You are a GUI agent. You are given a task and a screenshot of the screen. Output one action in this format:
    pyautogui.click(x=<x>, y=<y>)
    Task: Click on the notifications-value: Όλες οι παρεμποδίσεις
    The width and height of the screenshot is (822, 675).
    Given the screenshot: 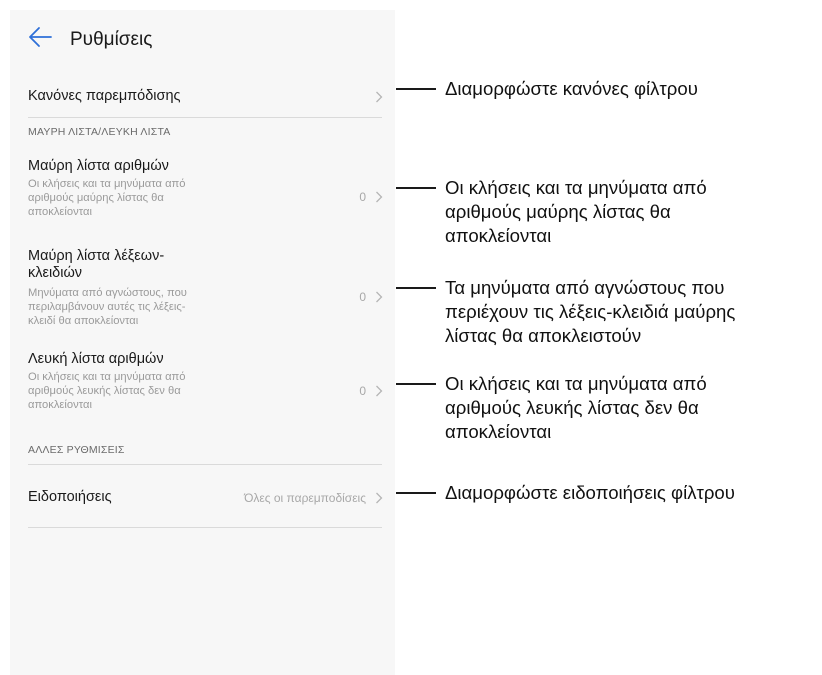 What is the action you would take?
    pyautogui.click(x=305, y=498)
    